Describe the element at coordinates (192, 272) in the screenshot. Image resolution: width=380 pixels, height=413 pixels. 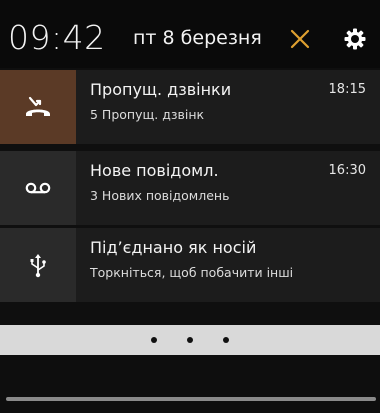
I see `notification-text: Торкніться, щоб побачити інші` at that location.